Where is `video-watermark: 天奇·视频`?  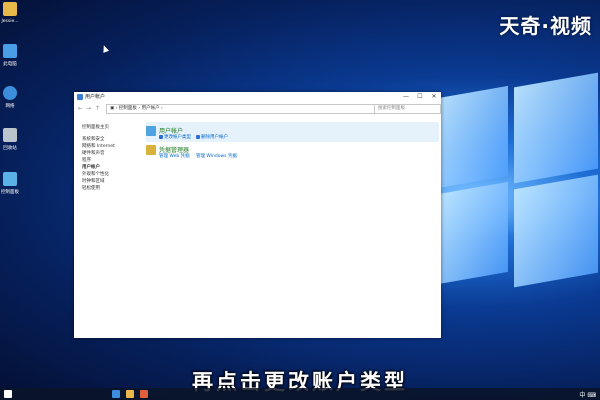
video-watermark: 天奇·视频 is located at coordinates (545, 26).